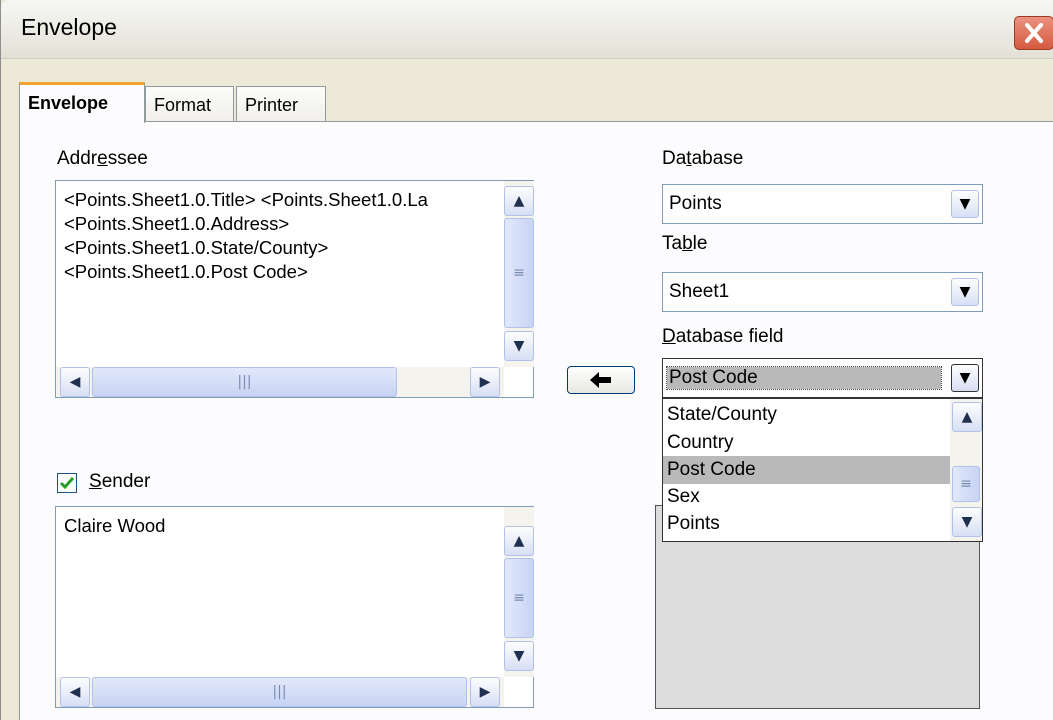 This screenshot has width=1053, height=720. Describe the element at coordinates (68, 103) in the screenshot. I see `tab-envelope-label: Envelope` at that location.